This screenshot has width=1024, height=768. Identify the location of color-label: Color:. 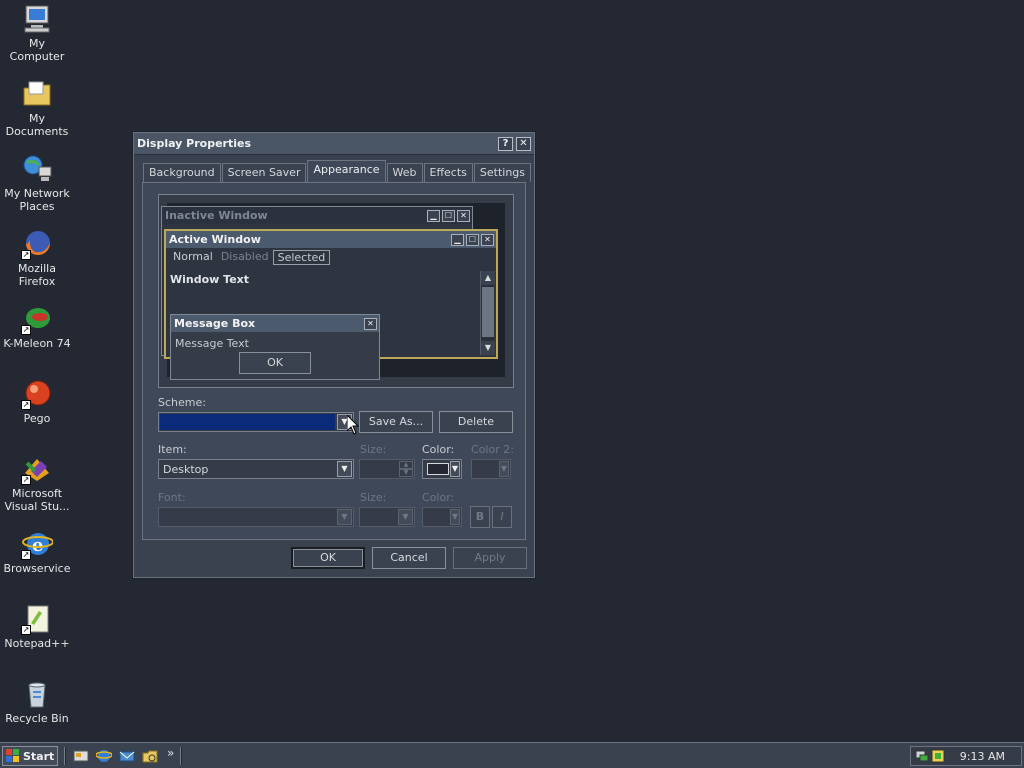
(438, 449).